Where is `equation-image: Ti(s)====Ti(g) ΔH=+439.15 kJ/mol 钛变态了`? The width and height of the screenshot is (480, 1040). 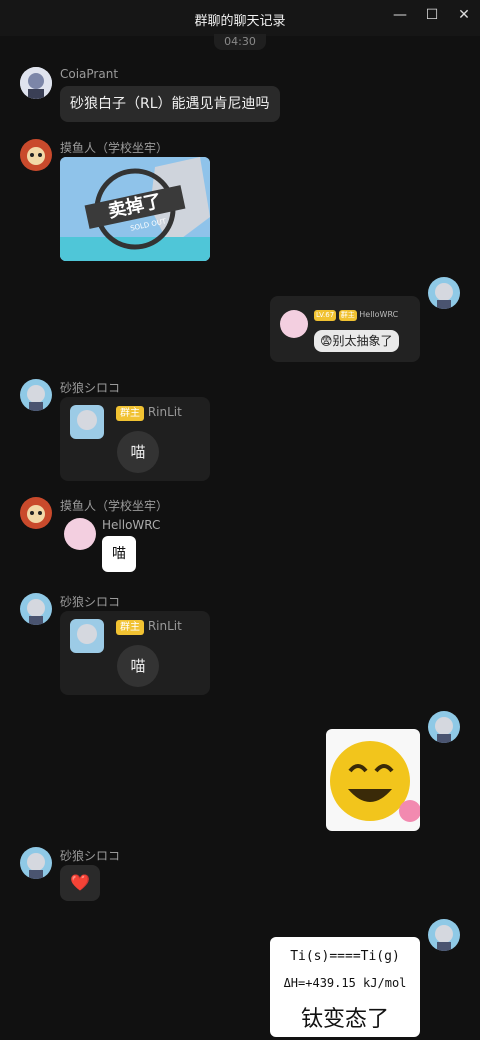
equation-image: Ti(s)====Ti(g) ΔH=+439.15 kJ/mol 钛变态了 is located at coordinates (345, 987).